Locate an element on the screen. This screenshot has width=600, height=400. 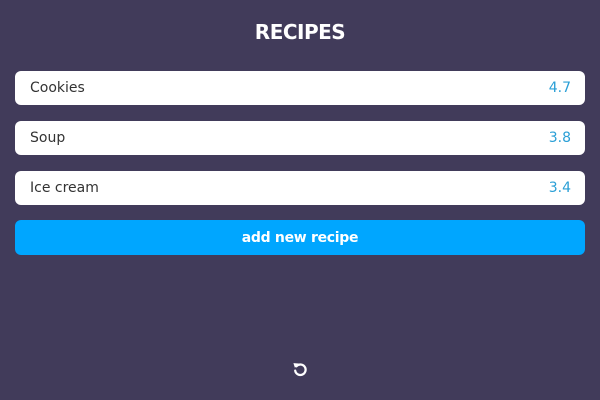
reset-icon is located at coordinates (300, 370).